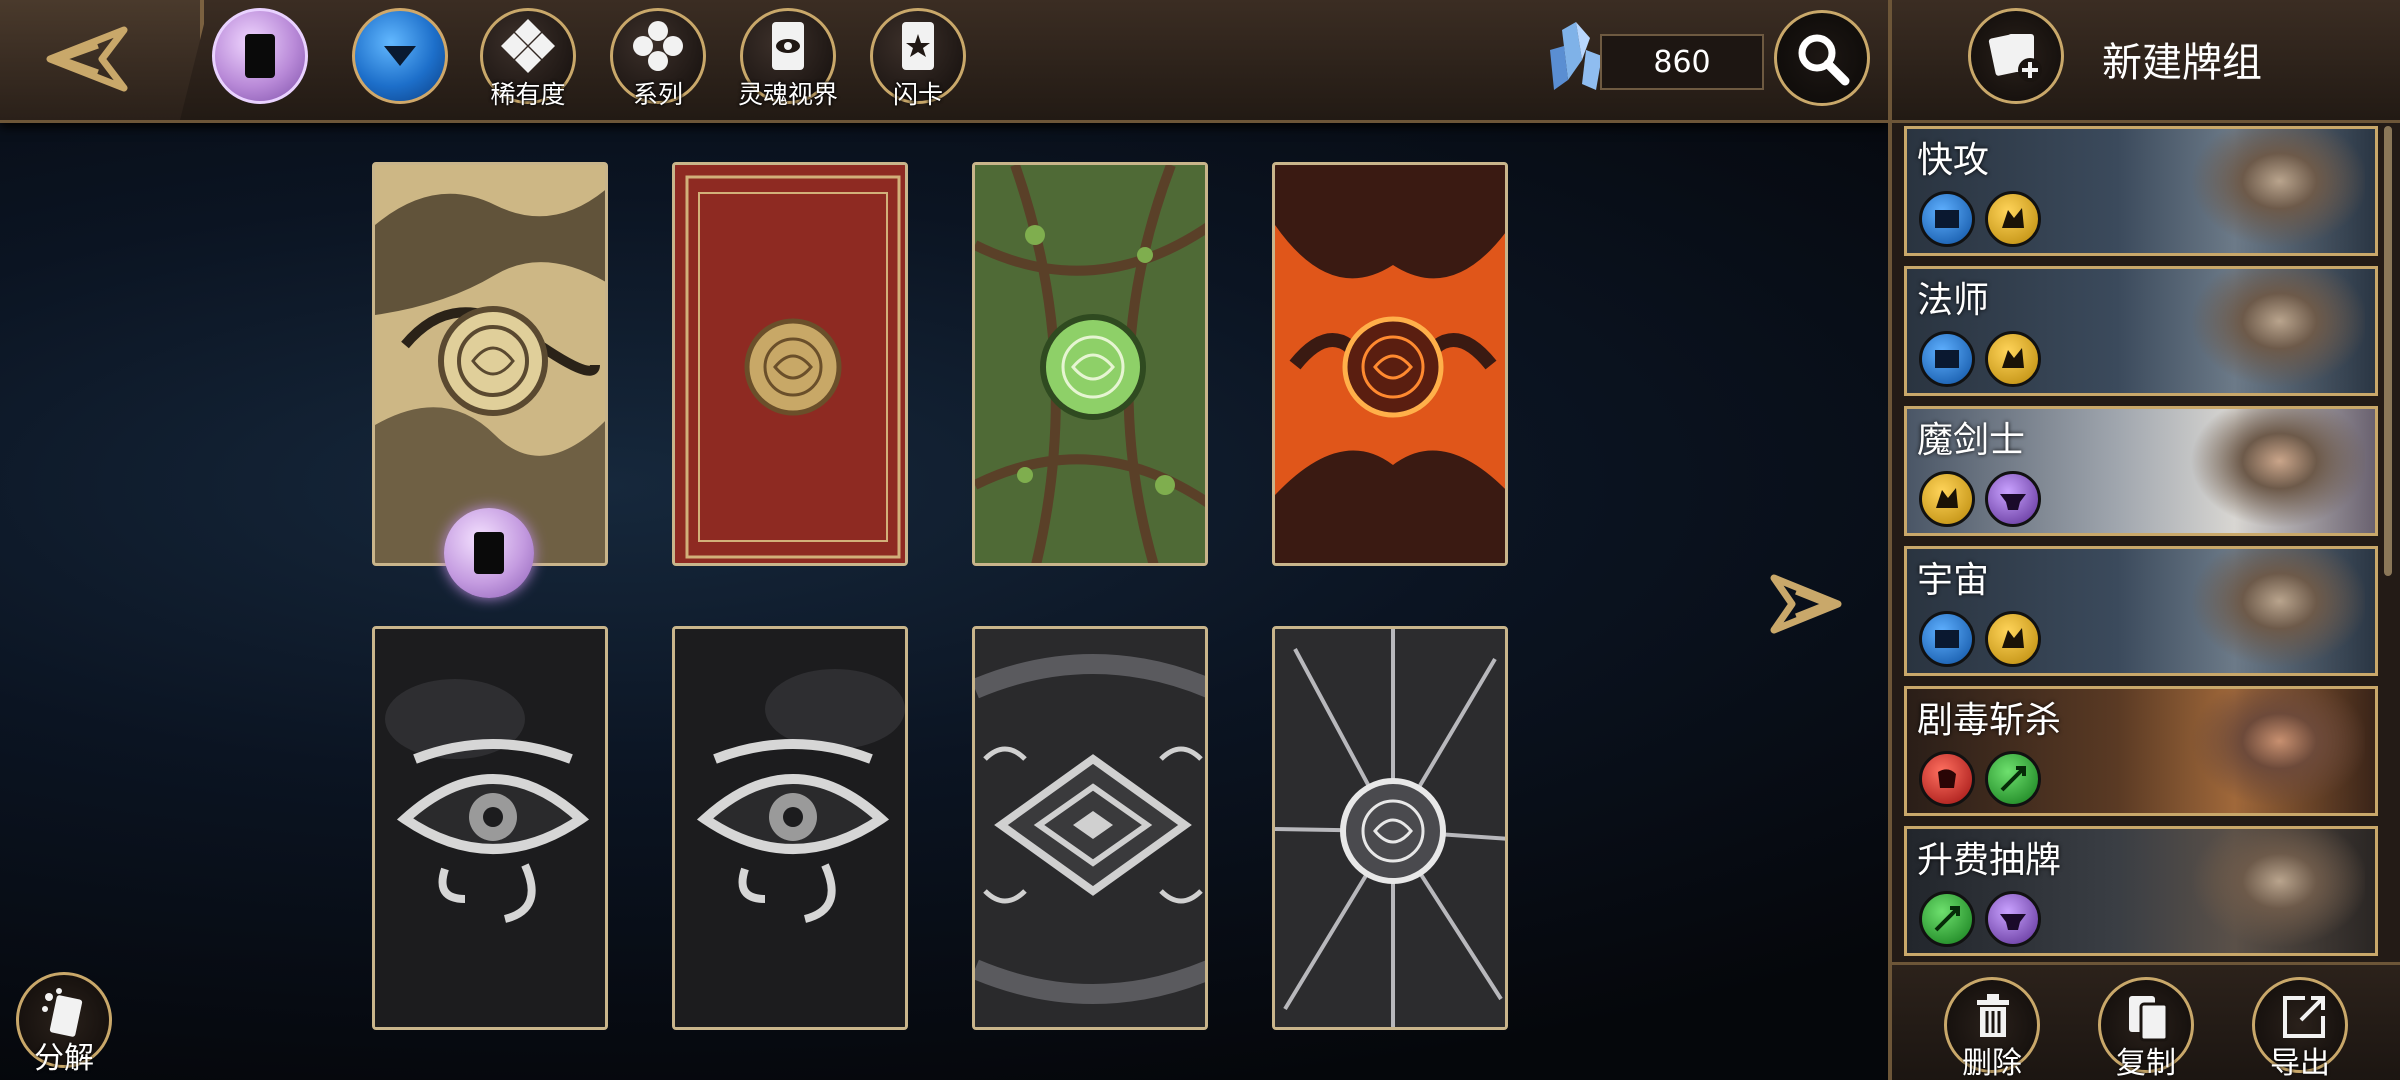  I want to click on rarity-filter-button: 稀有度, so click(528, 58).